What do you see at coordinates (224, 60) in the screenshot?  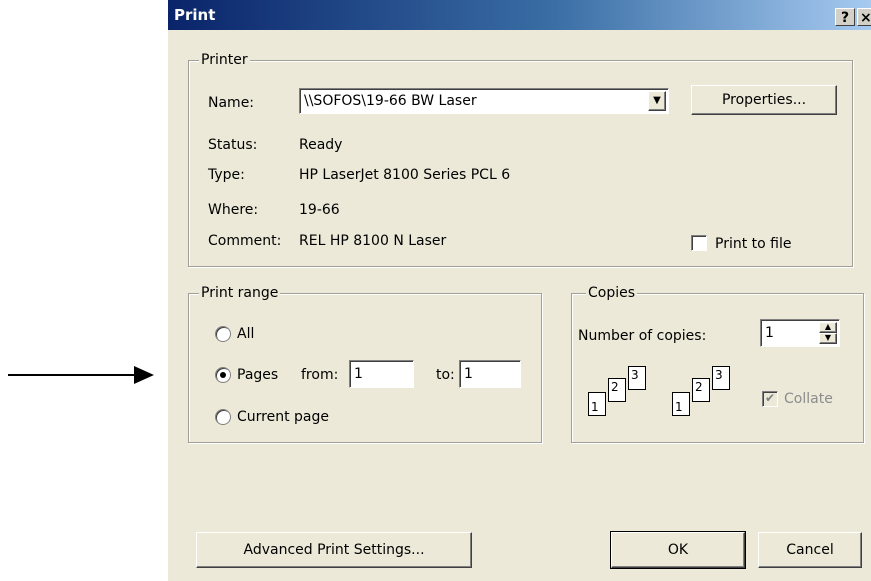 I see `printer-legend: Printer` at bounding box center [224, 60].